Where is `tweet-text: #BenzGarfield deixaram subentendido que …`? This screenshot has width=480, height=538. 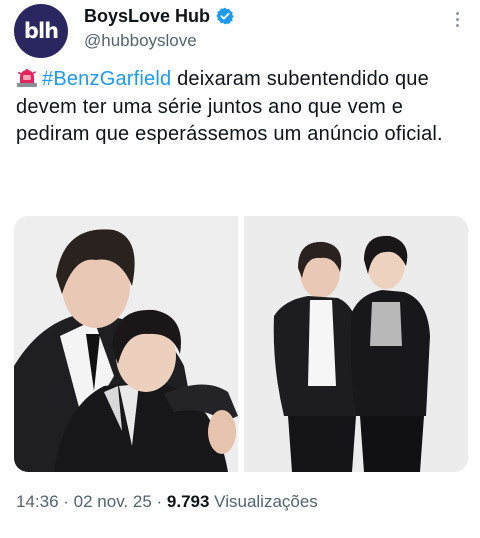
tweet-text: #BenzGarfield deixaram subentendido que … is located at coordinates (240, 107).